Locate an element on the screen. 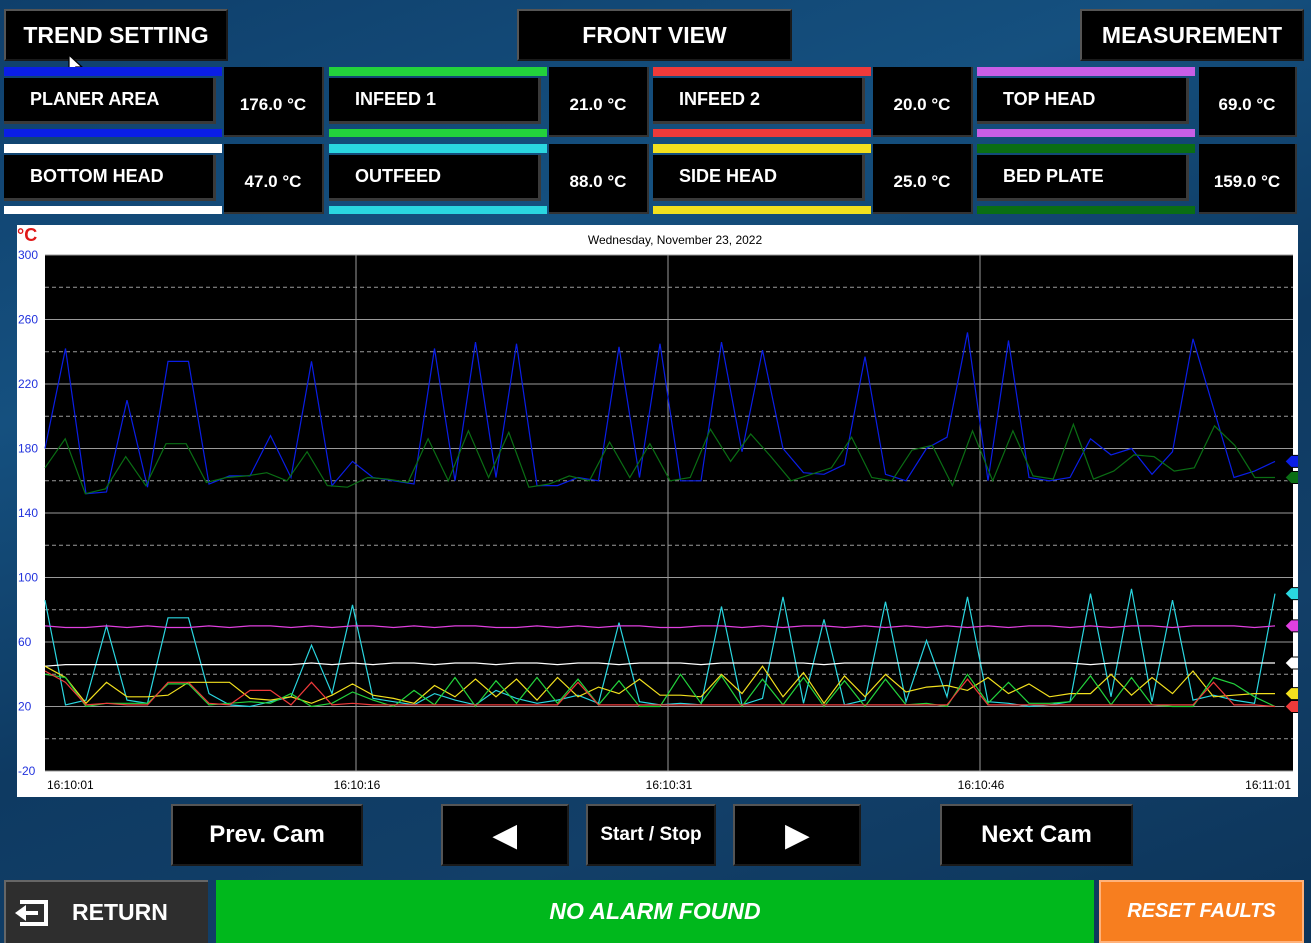 This screenshot has width=1311, height=943. measurement-button: MEASUREMENT is located at coordinates (1192, 35).